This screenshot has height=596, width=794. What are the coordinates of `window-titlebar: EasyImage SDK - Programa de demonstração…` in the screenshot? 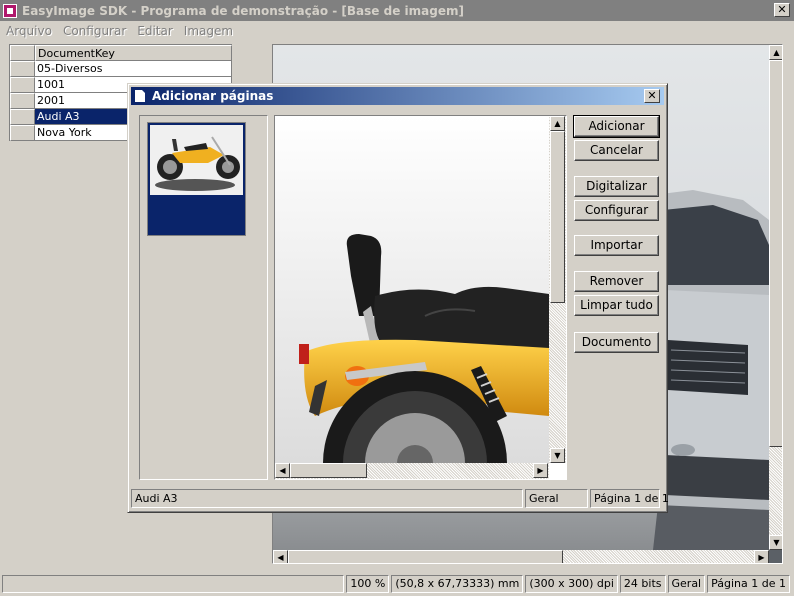 It's located at (397, 10).